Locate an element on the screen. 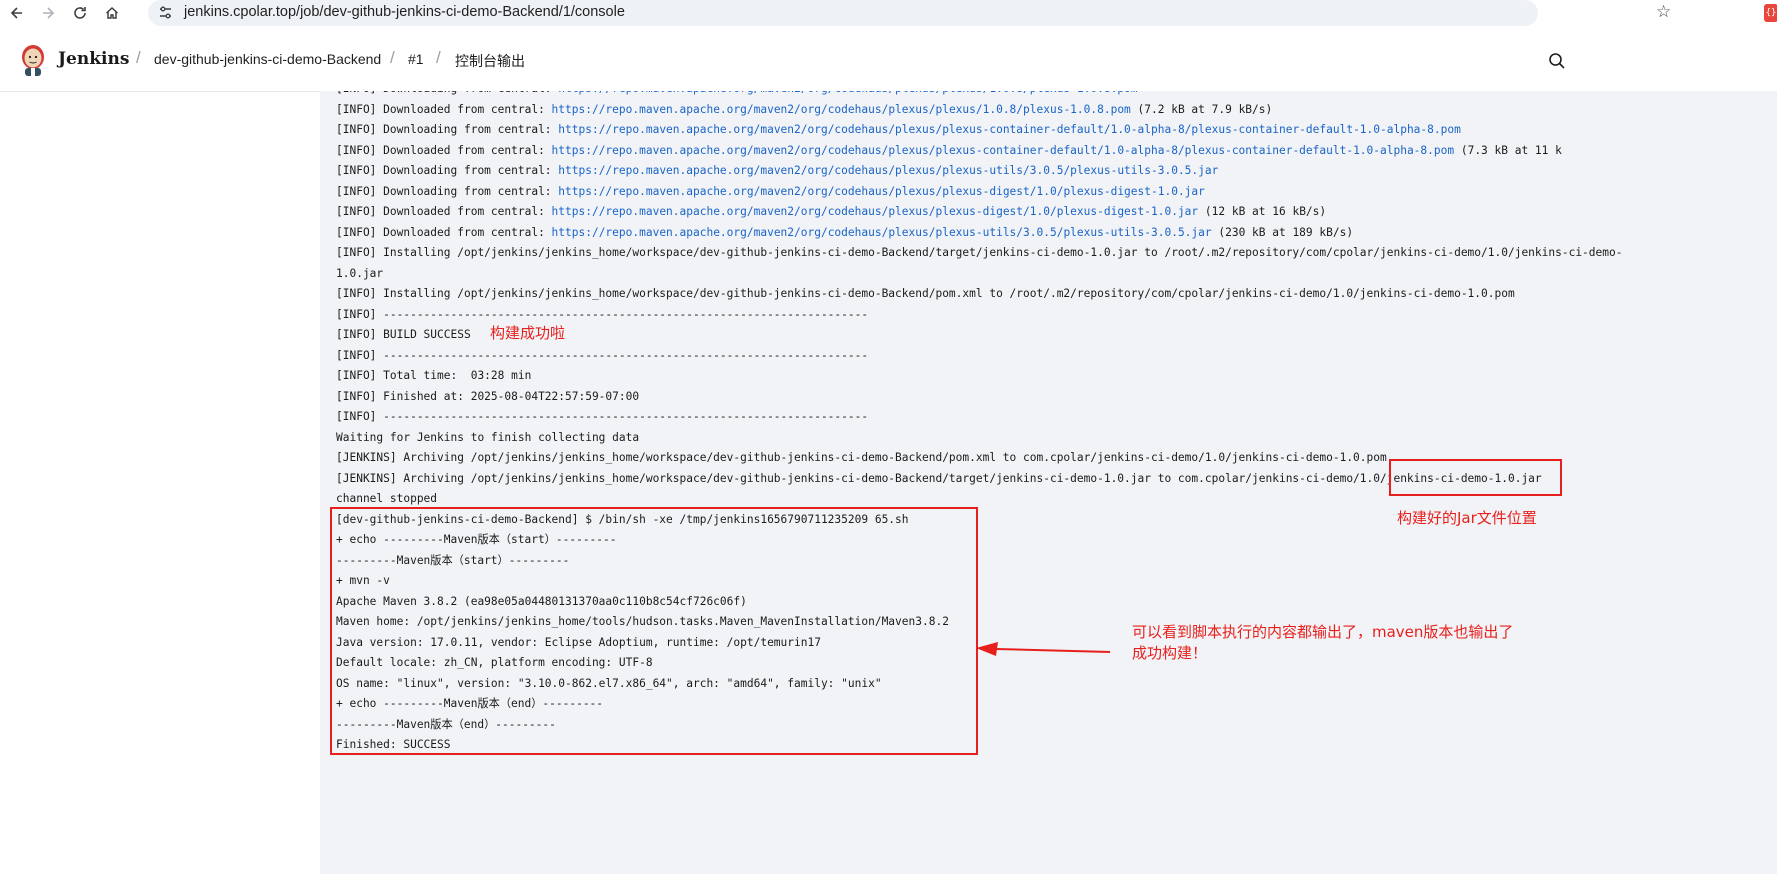  annotation-jar-location: 构建好的Jar文件位置 is located at coordinates (1467, 518).